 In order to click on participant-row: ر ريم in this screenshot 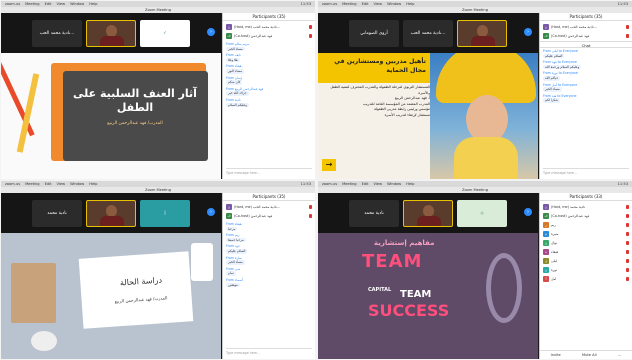, I will do `click(586, 224)`.